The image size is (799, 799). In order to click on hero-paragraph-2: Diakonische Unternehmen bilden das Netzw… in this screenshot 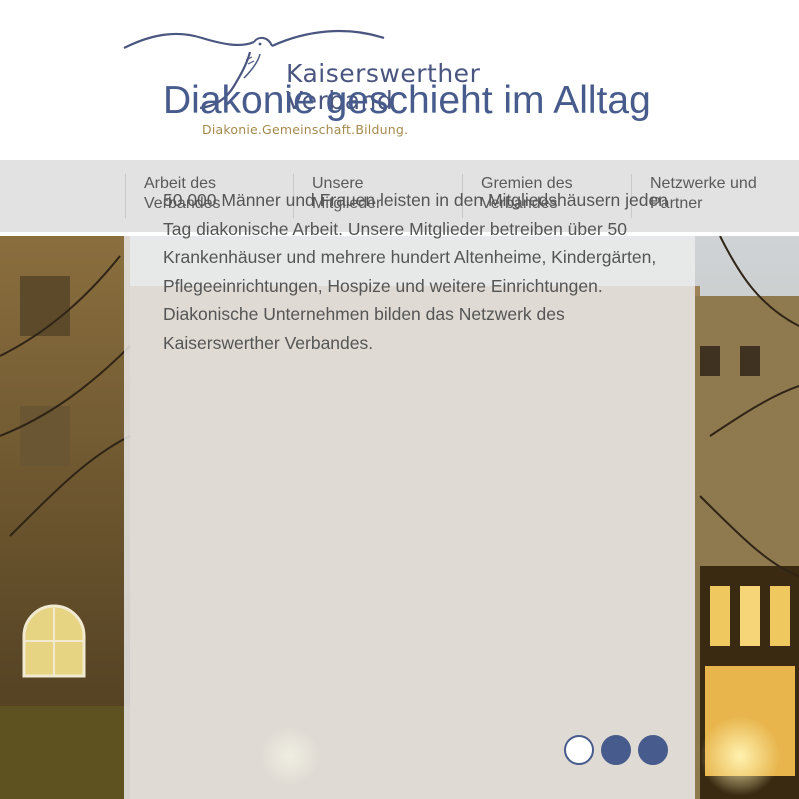, I will do `click(364, 328)`.